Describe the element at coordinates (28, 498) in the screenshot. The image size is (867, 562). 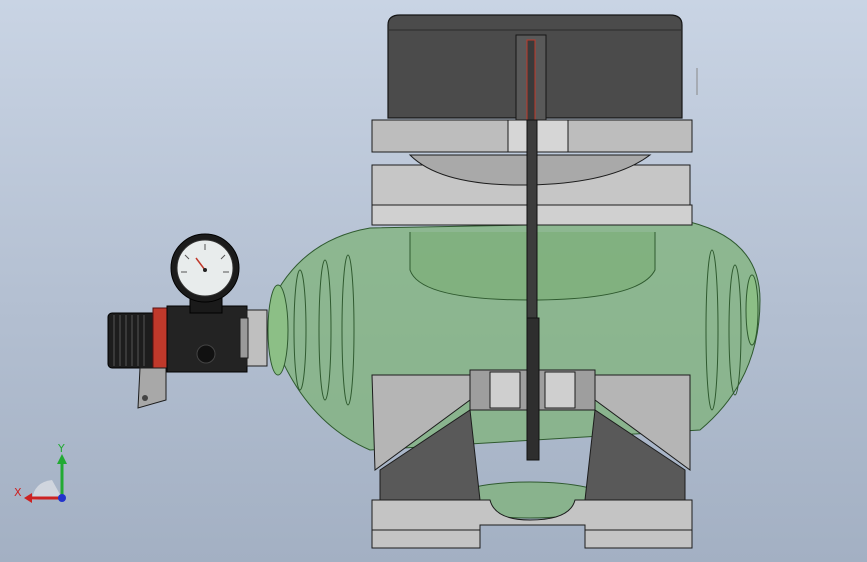
I see `x-axis-arrow-icon` at that location.